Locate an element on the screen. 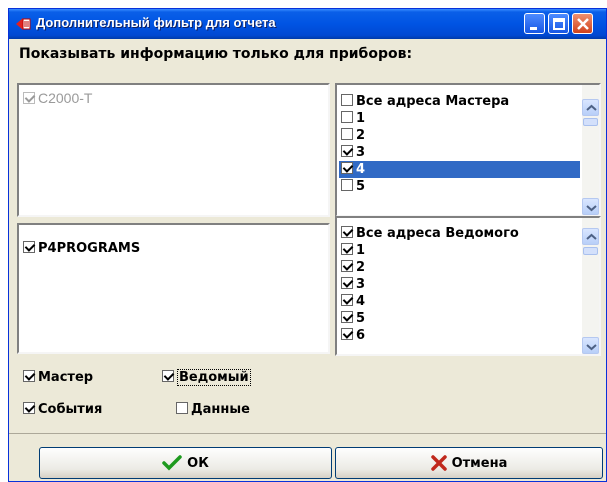 The height and width of the screenshot is (482, 607). divider is located at coordinates (307, 433).